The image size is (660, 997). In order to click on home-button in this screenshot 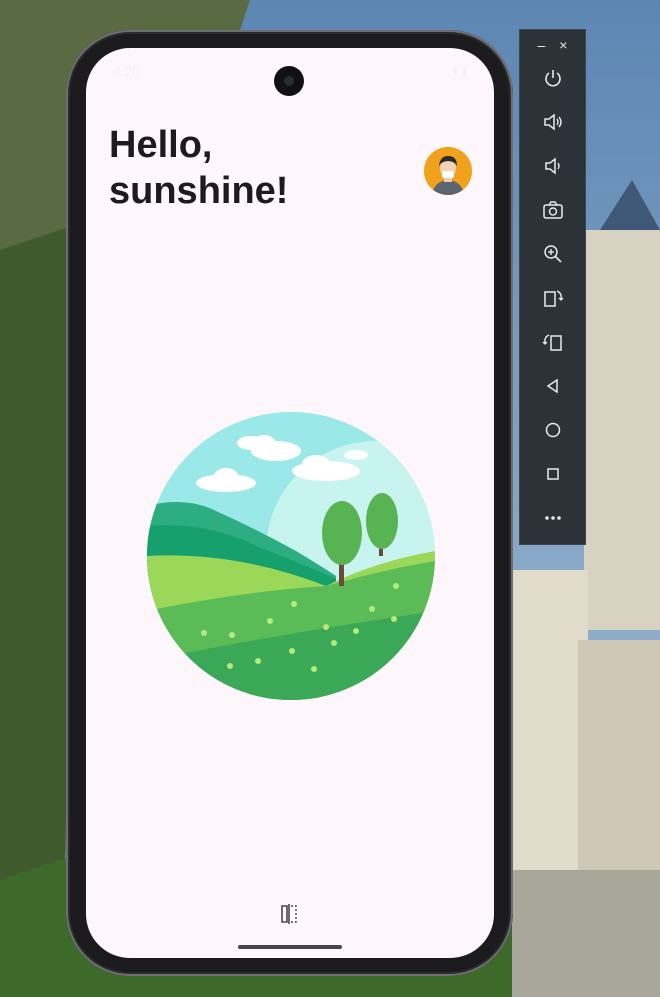, I will do `click(552, 430)`.